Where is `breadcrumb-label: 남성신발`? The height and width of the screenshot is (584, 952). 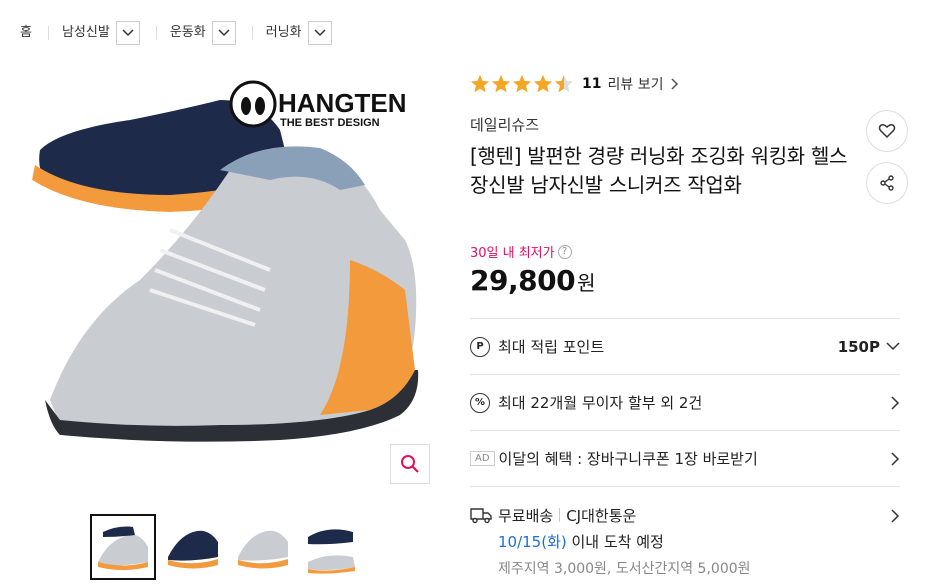 breadcrumb-label: 남성신발 is located at coordinates (86, 33).